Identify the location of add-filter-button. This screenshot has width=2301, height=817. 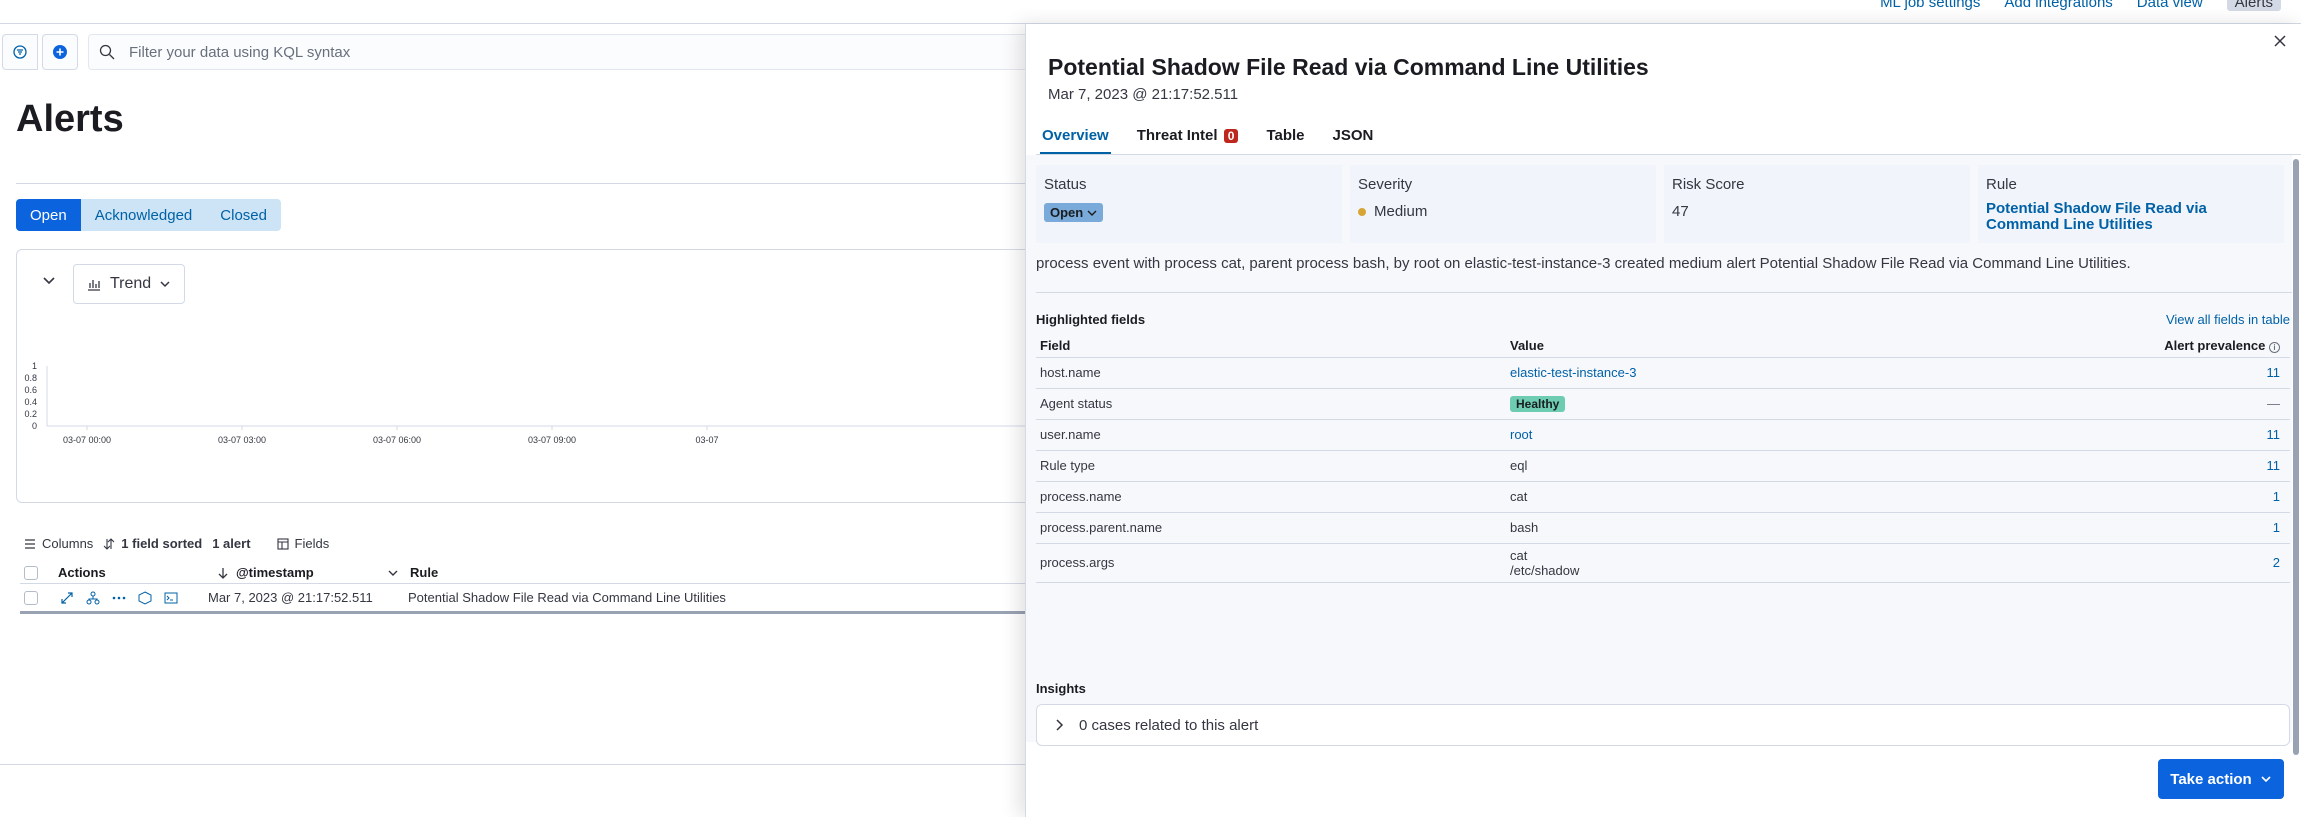
(60, 52).